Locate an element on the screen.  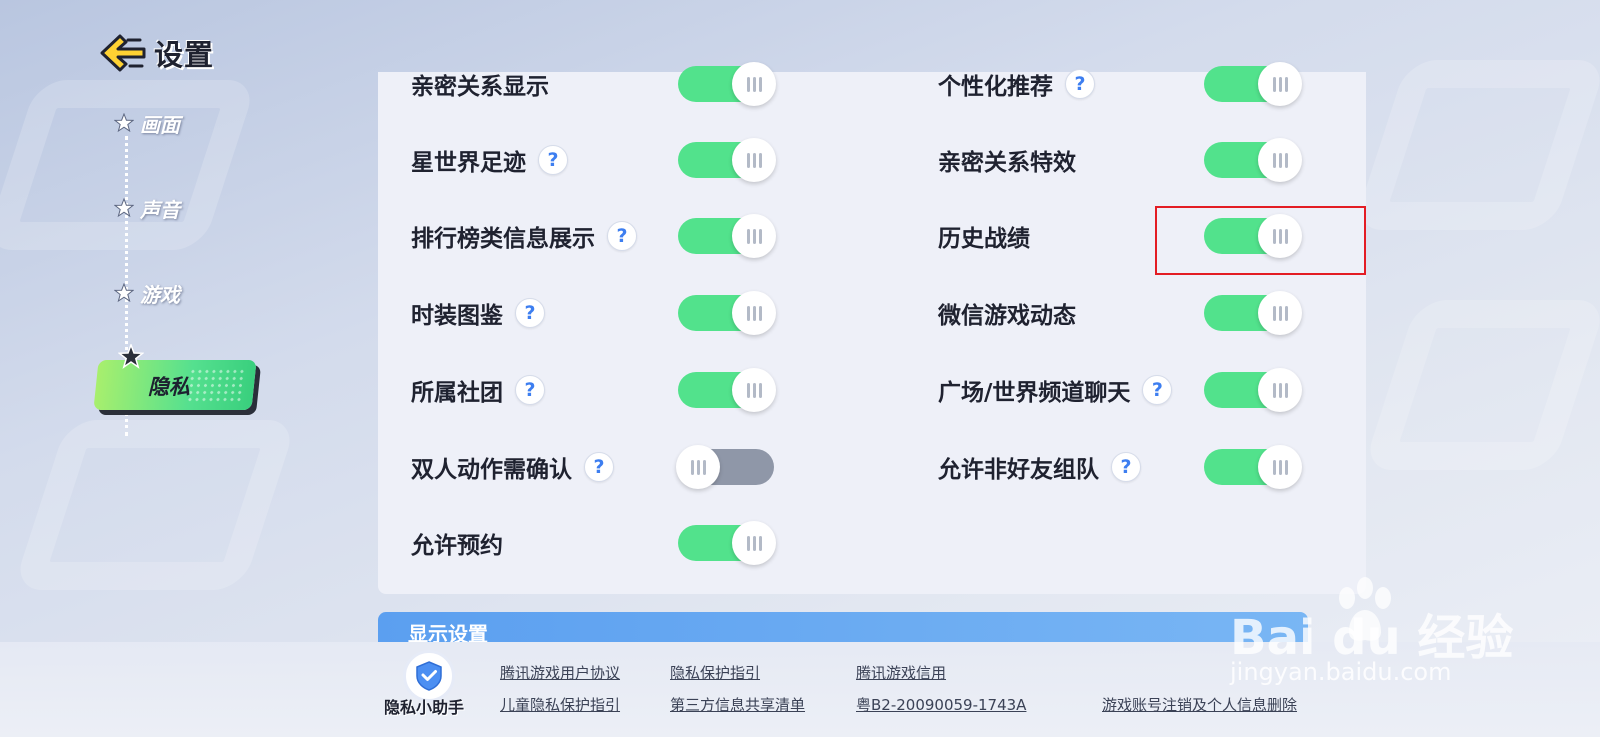
toggle-duo-action-confirm is located at coordinates (725, 467).